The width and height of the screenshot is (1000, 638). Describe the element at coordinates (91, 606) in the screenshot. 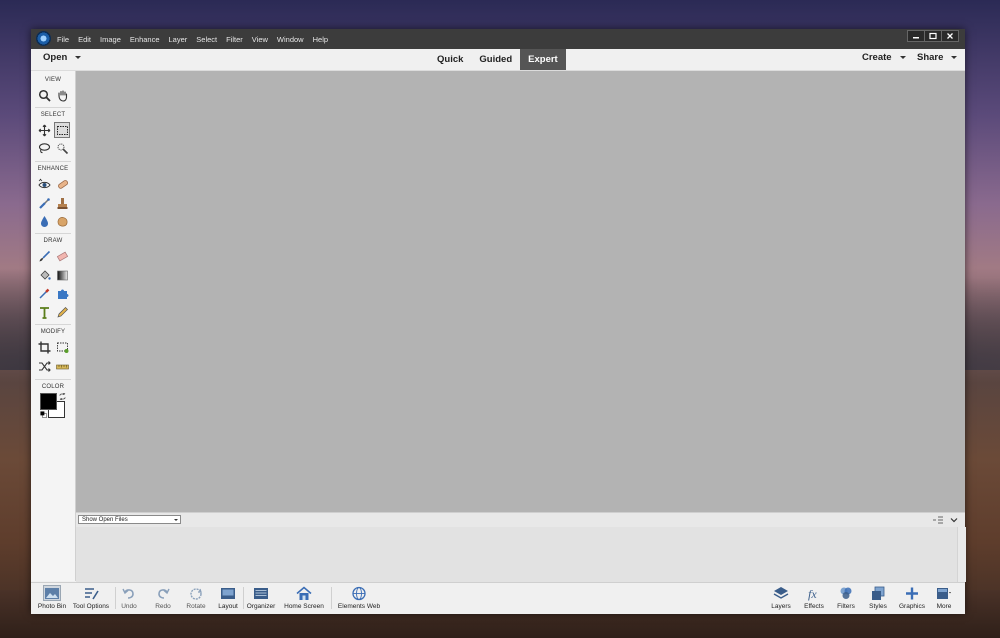

I see `tool-options-label: Tool Options` at that location.